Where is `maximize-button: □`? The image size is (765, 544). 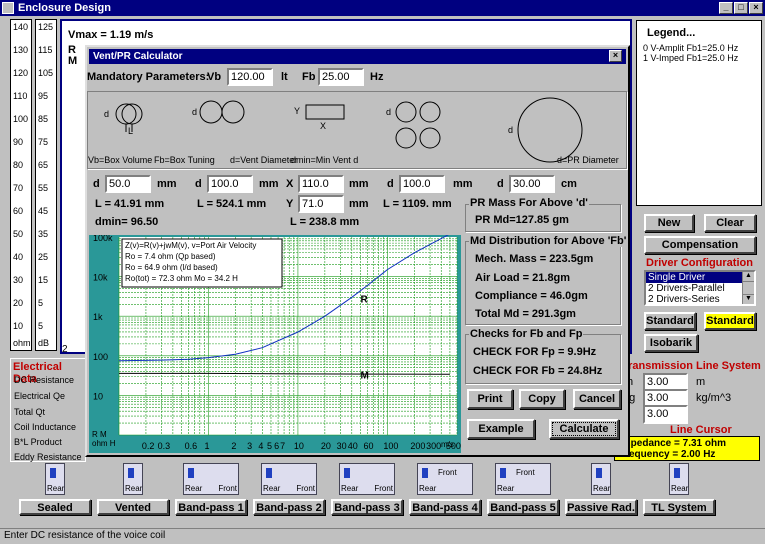 maximize-button: □ is located at coordinates (741, 8).